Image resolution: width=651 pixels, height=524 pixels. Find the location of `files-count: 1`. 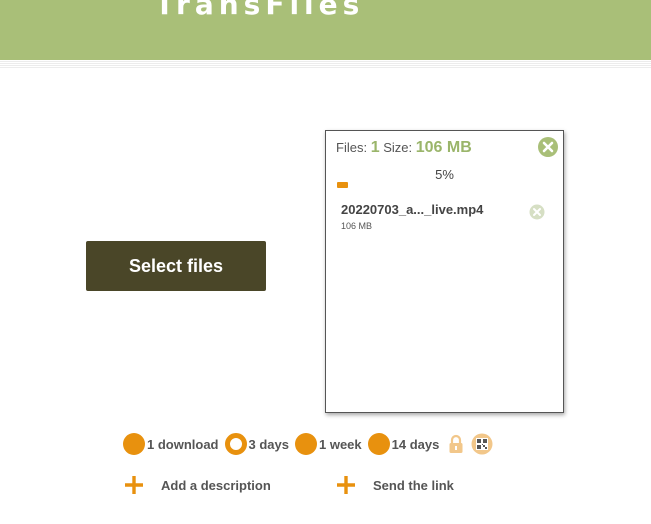

files-count: 1 is located at coordinates (375, 147).